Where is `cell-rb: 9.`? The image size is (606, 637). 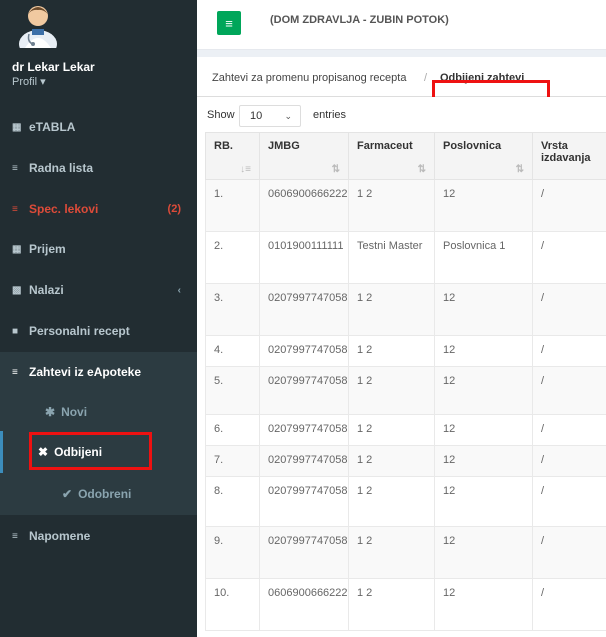 cell-rb: 9. is located at coordinates (232, 552).